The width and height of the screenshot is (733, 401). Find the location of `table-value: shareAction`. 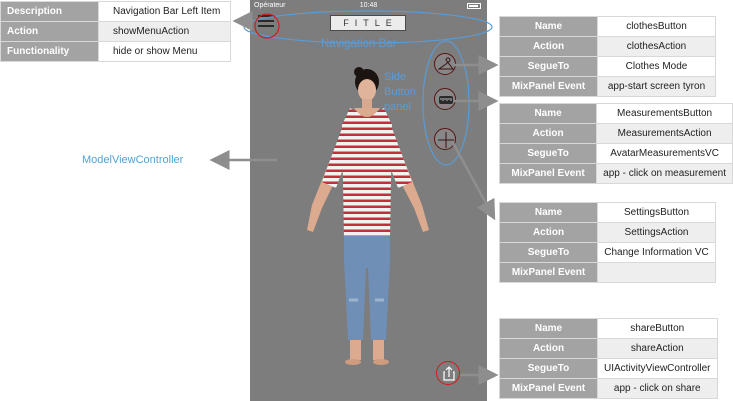

table-value: shareAction is located at coordinates (657, 348).